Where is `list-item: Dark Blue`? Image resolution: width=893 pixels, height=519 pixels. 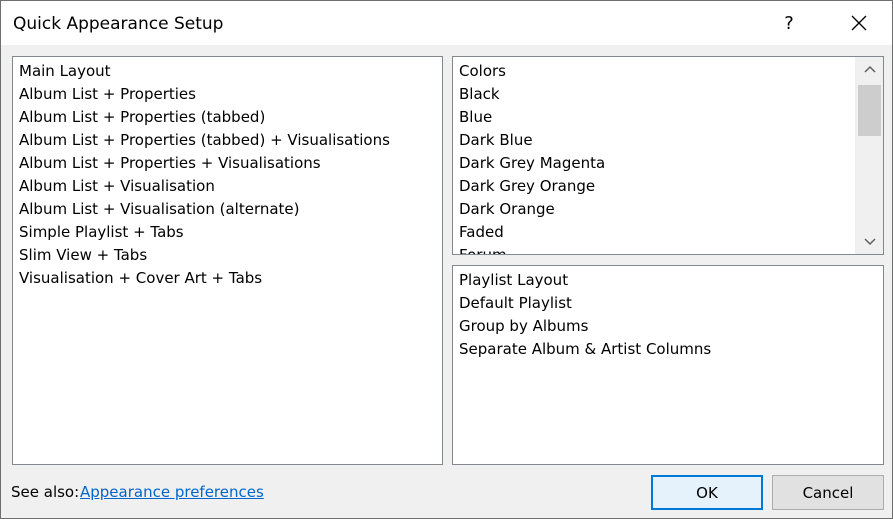 list-item: Dark Blue is located at coordinates (654, 140).